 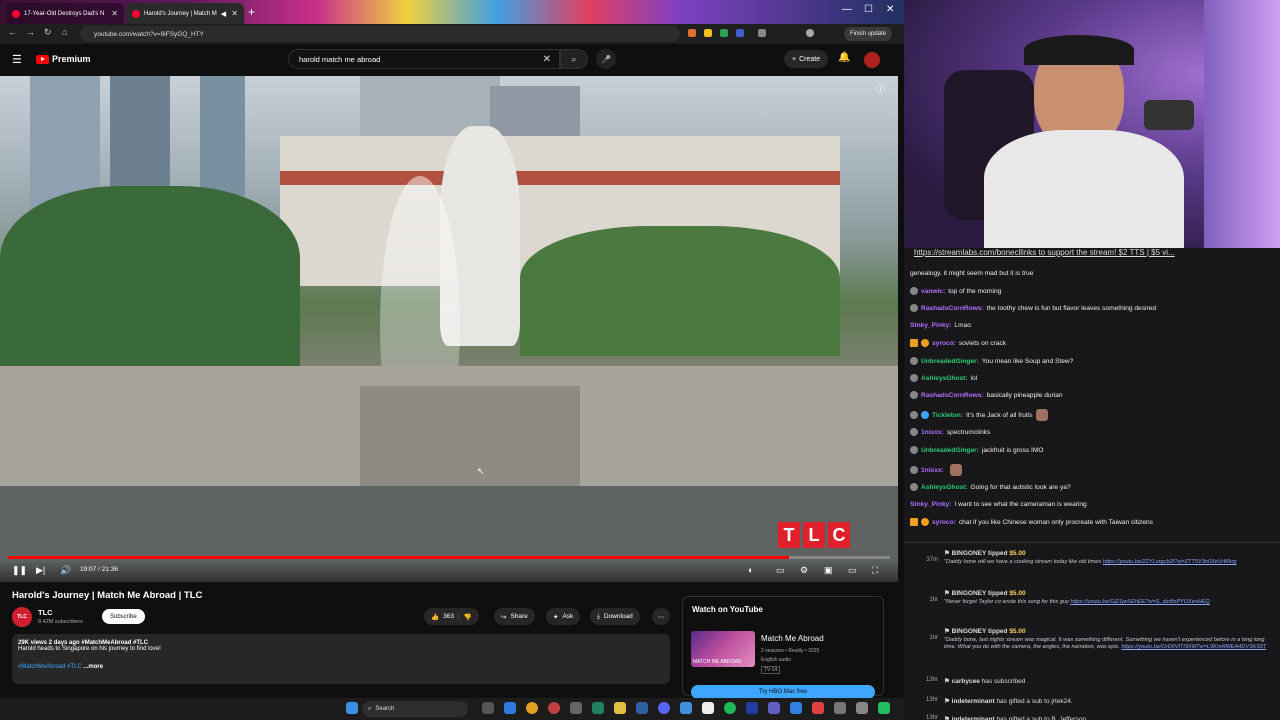 I want to click on url-bar: youtube.com/watch?v=9iFSyGQ_HTY, so click(x=380, y=34).